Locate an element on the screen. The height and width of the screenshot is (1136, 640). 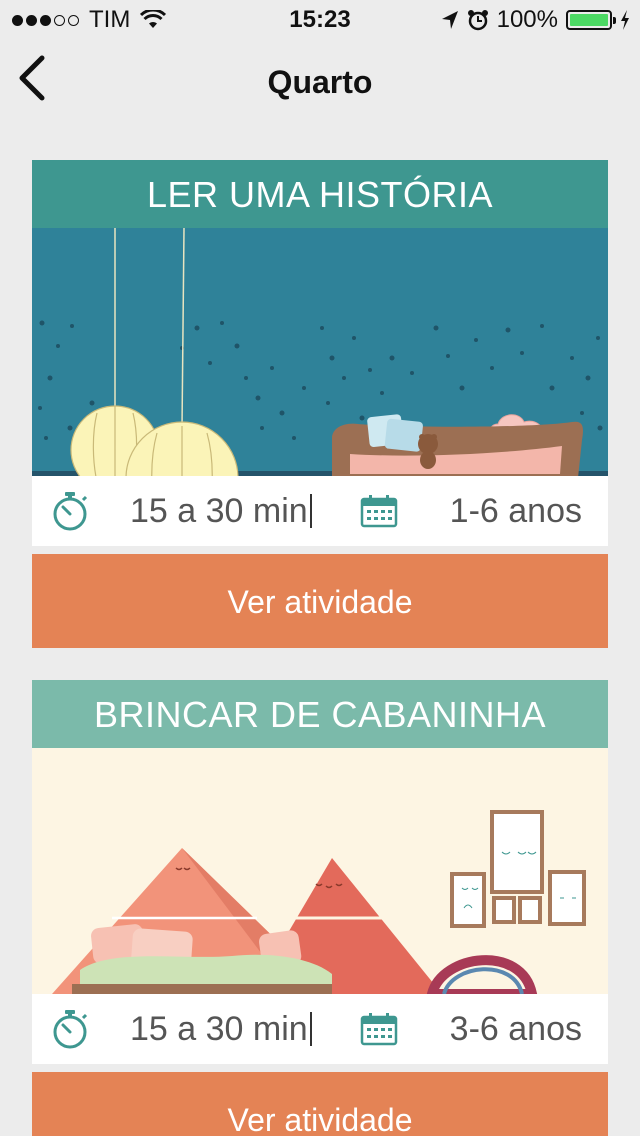
page-title: Quarto is located at coordinates (320, 82).